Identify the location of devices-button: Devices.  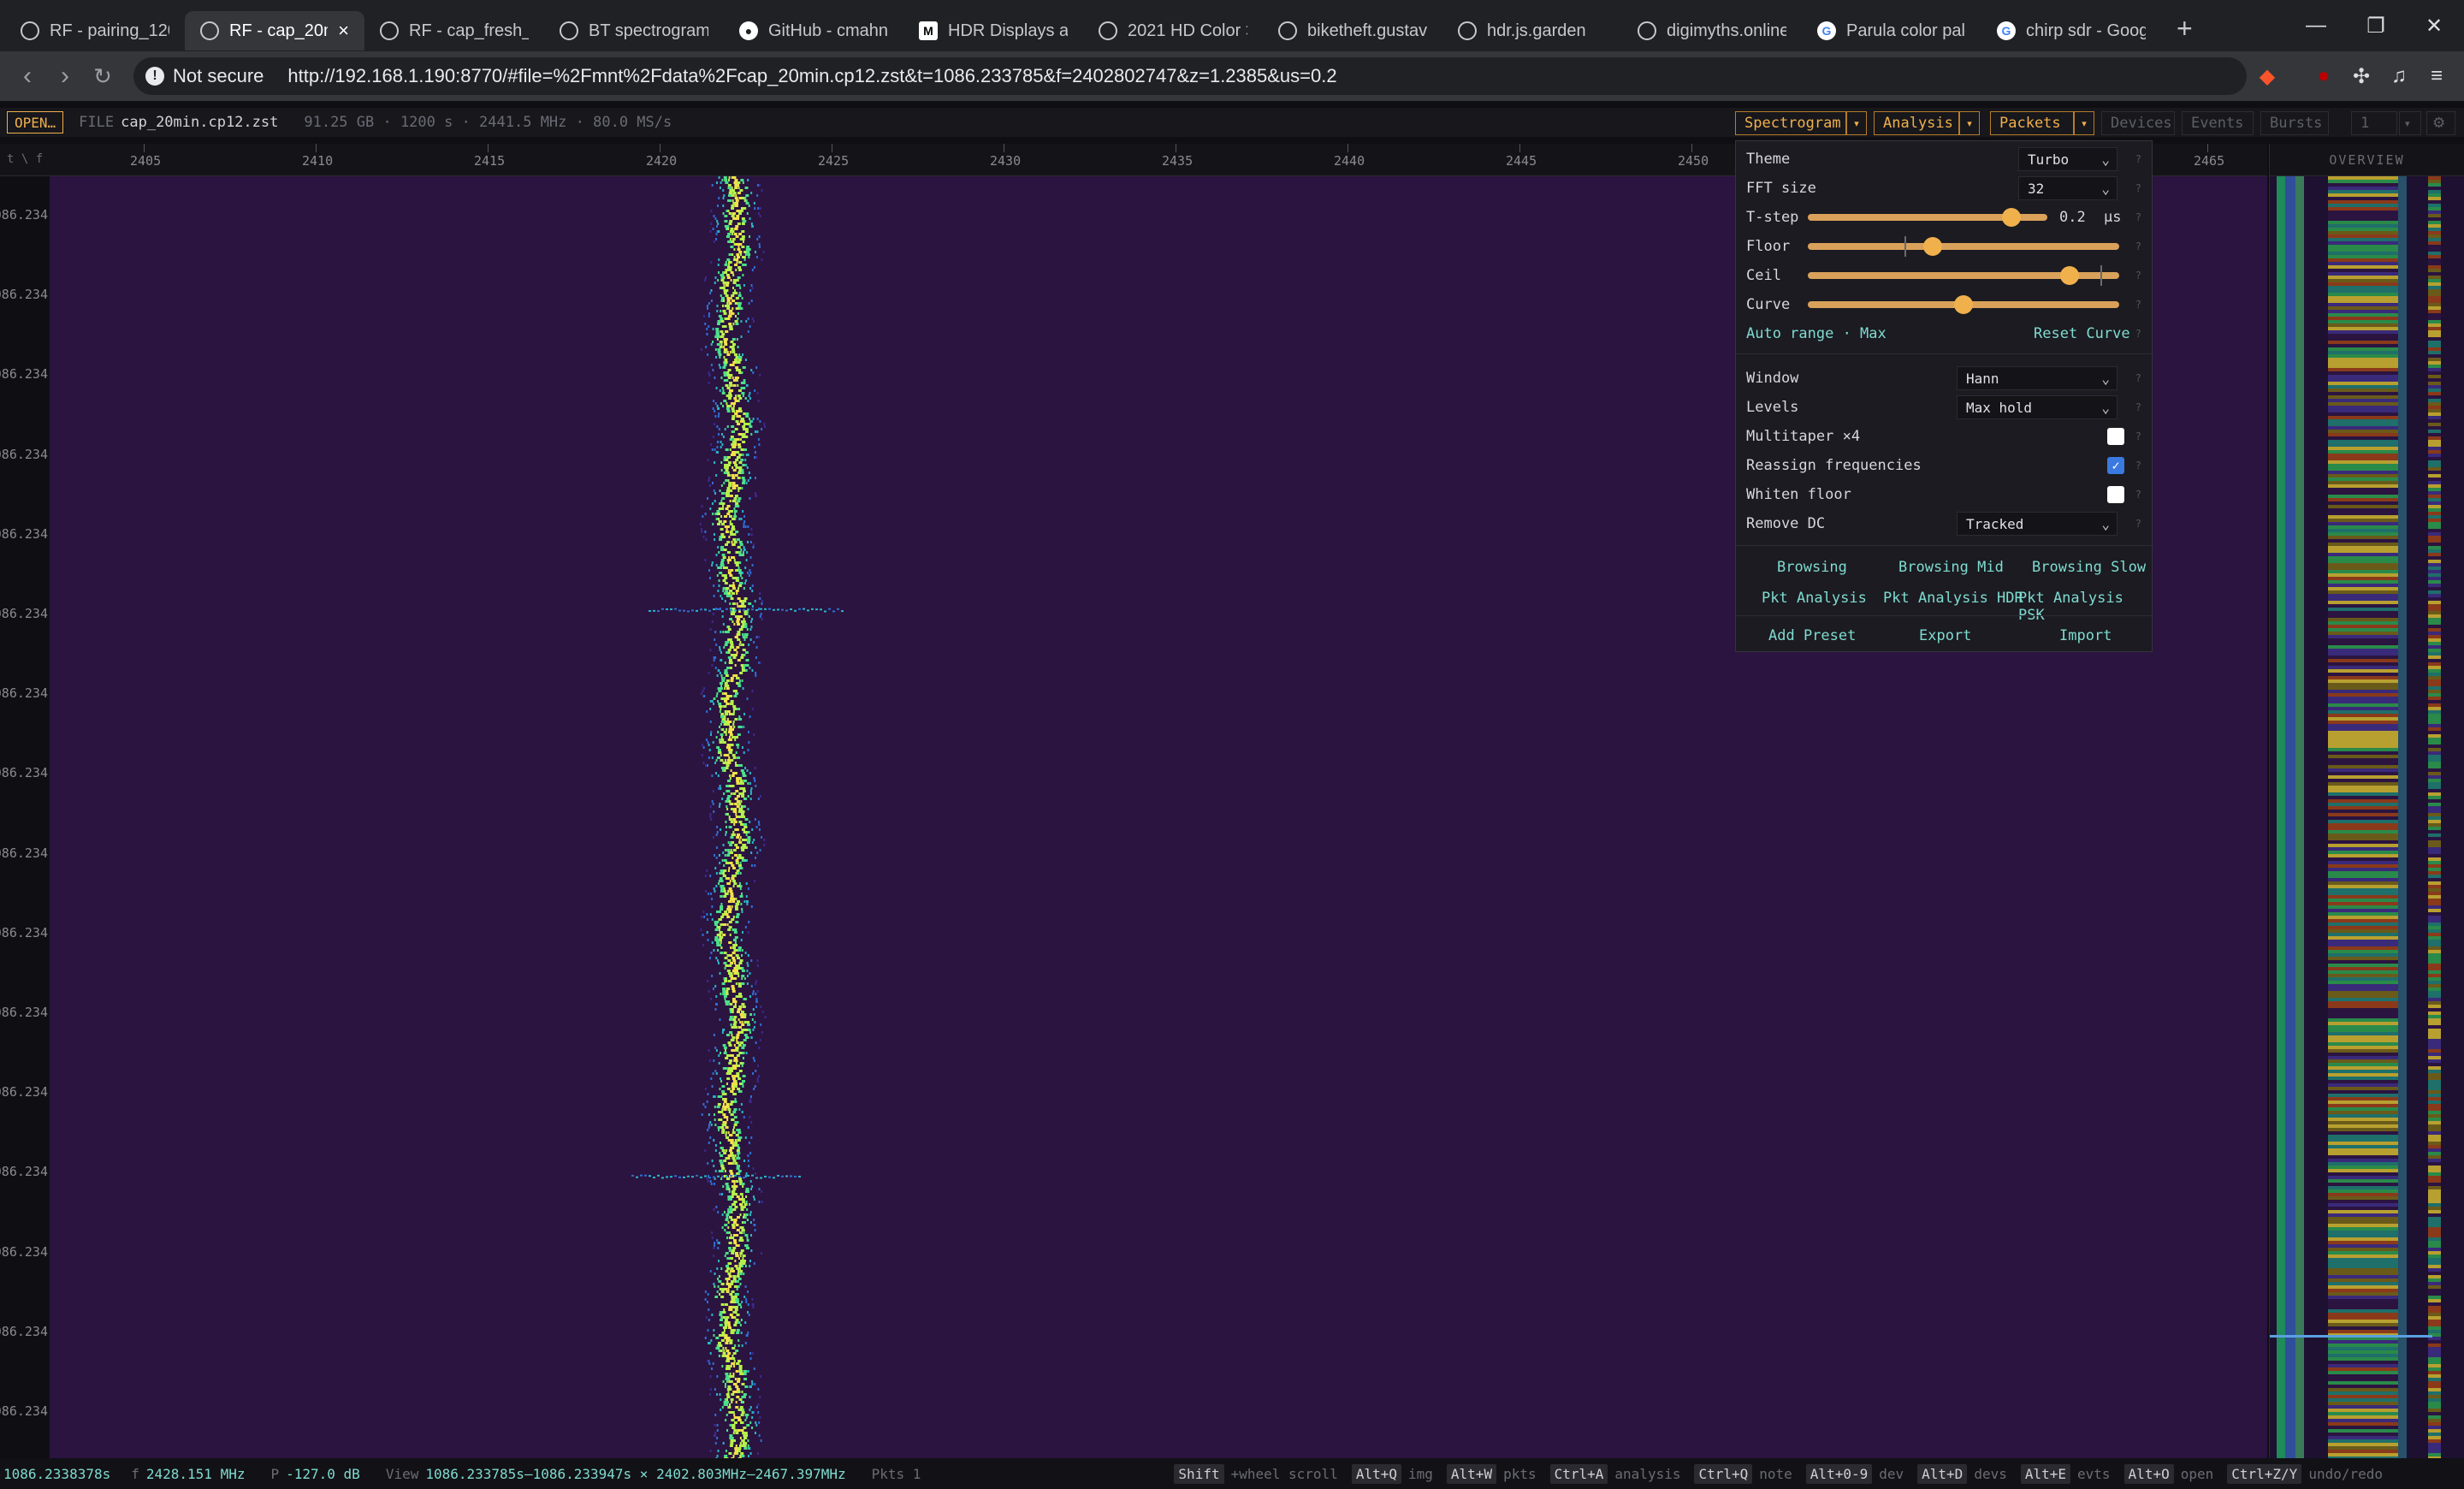
(2138, 123).